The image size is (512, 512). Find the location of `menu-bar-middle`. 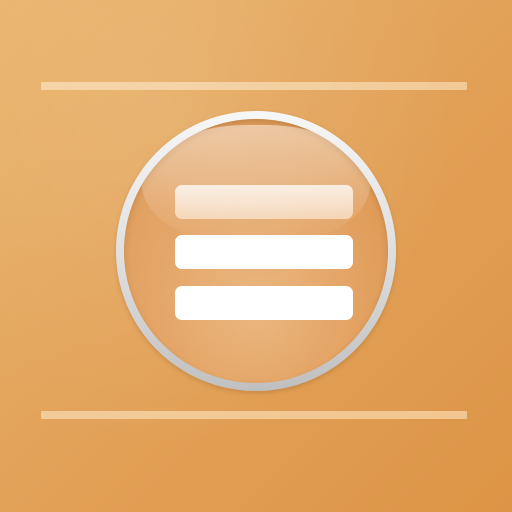

menu-bar-middle is located at coordinates (264, 252).